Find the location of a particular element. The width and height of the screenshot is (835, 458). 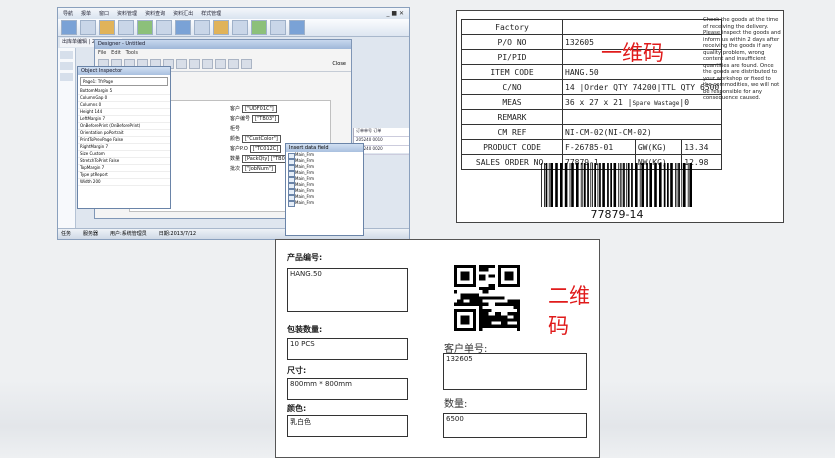

designer-menu-item: Edit is located at coordinates (116, 53).